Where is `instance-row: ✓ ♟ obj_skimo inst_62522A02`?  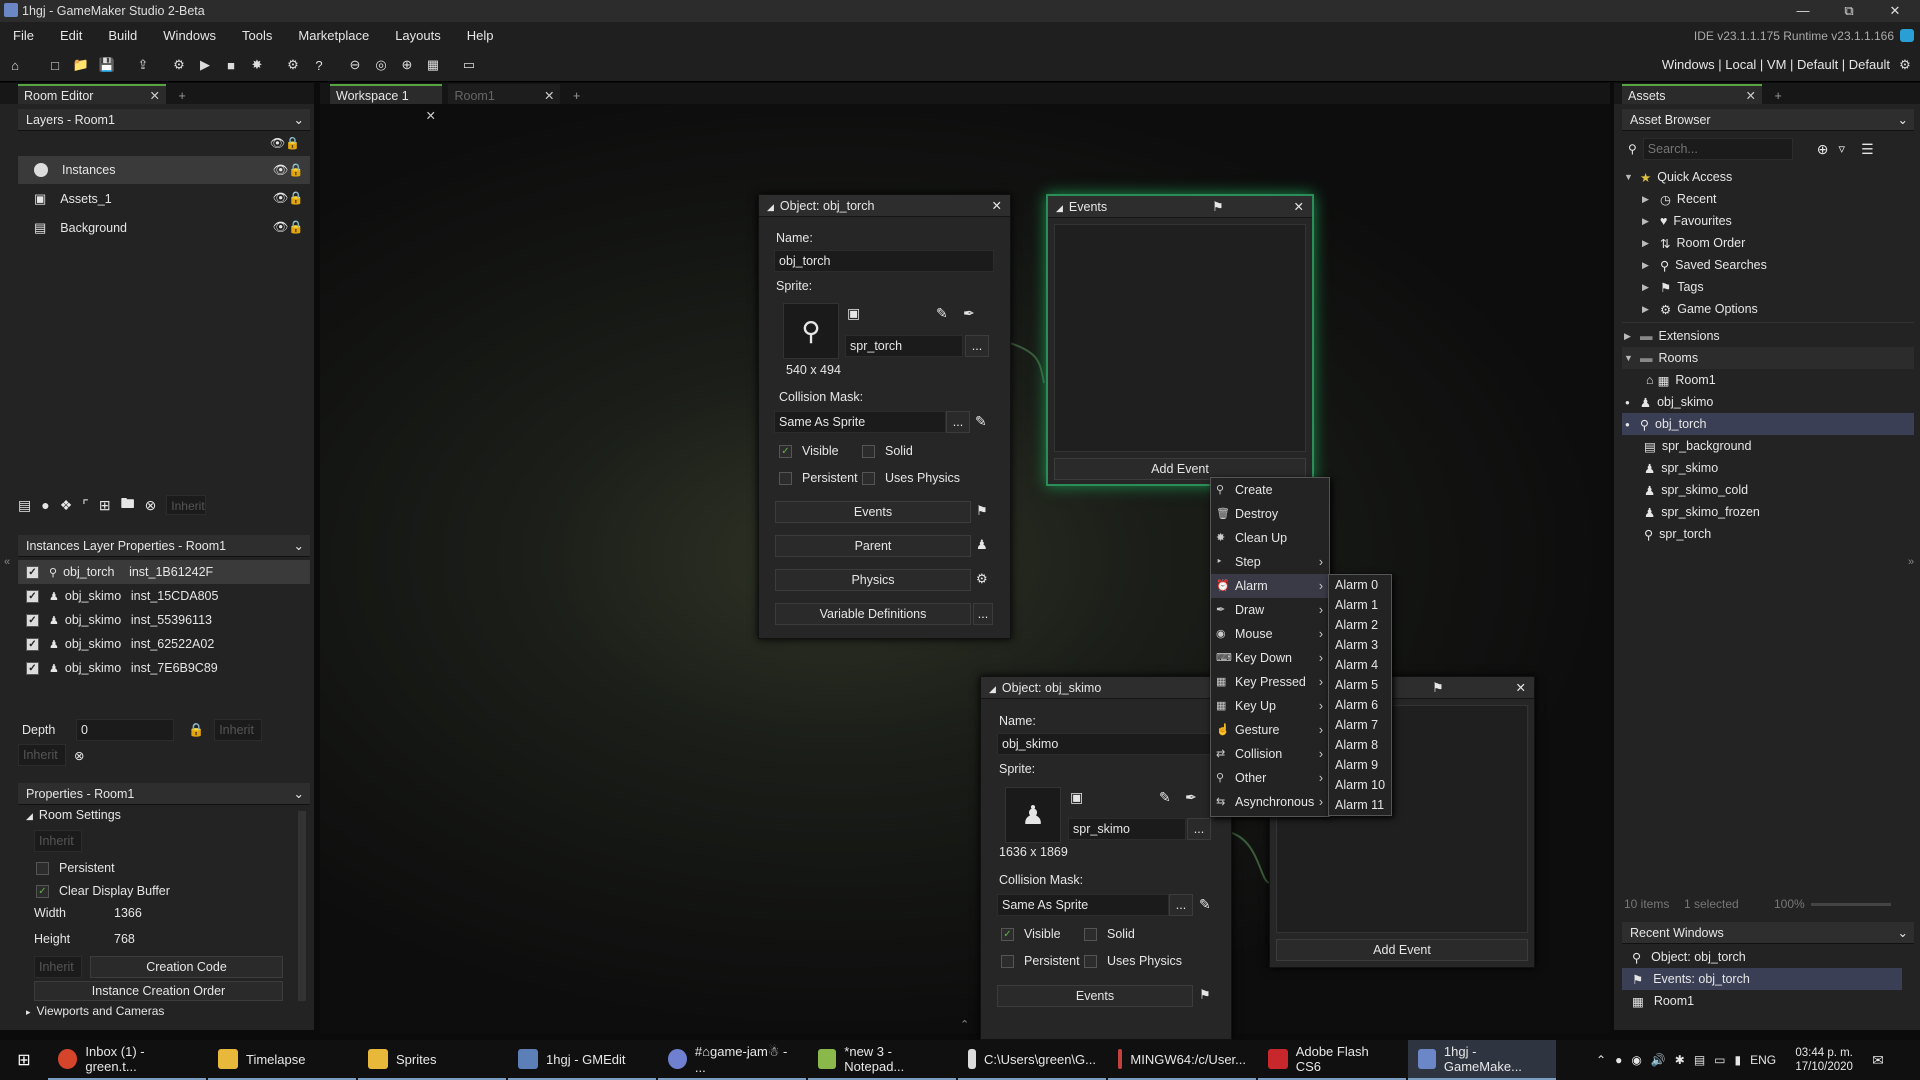
instance-row: ✓ ♟ obj_skimo inst_62522A02 is located at coordinates (164, 644).